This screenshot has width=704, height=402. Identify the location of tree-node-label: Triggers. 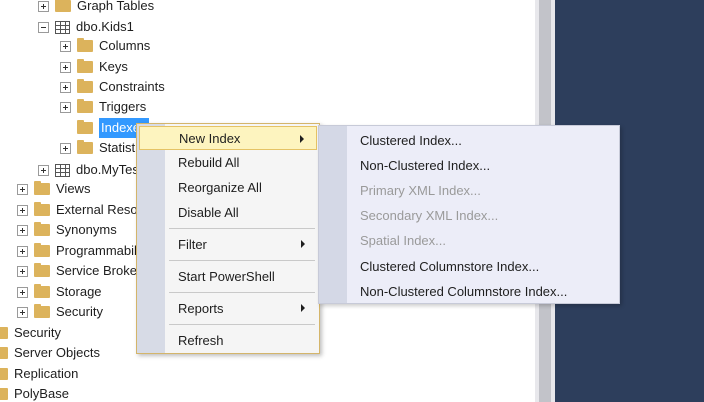
(123, 106).